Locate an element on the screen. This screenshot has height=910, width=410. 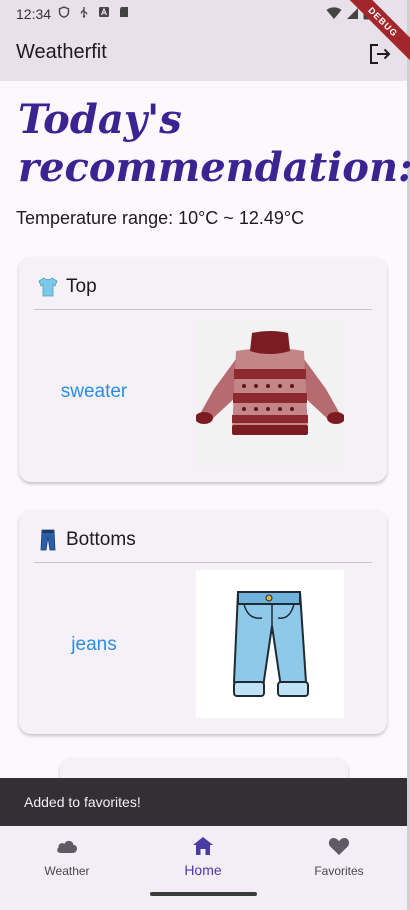
app-title: Weatherfit is located at coordinates (61, 52).